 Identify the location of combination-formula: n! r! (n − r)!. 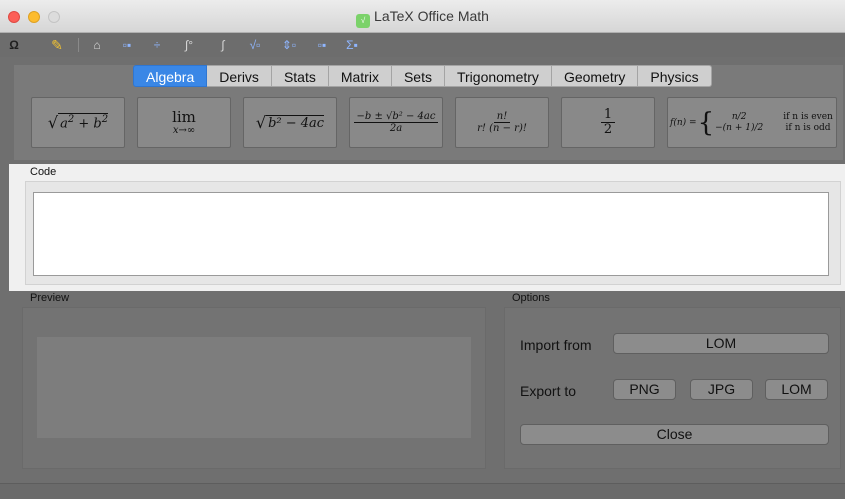
(502, 122).